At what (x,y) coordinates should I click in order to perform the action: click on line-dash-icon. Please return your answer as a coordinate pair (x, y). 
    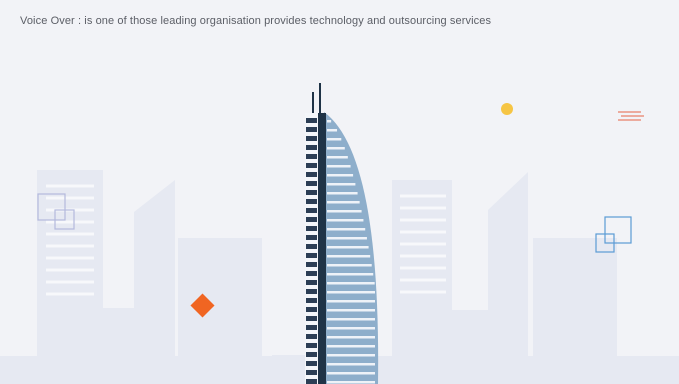
    Looking at the image, I should click on (631, 116).